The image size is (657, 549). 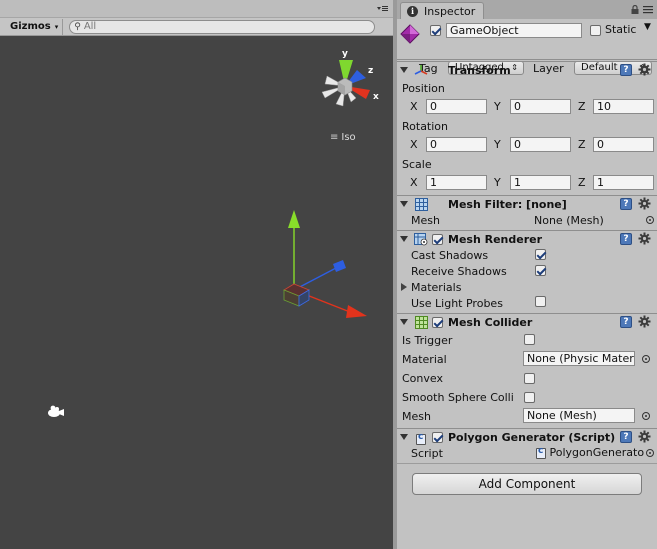 I want to click on axis-x-label: x, so click(x=376, y=97).